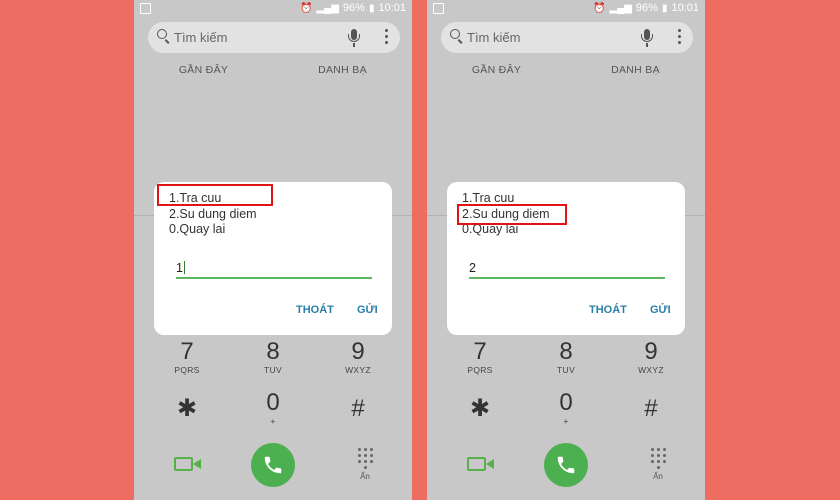  I want to click on ussd-input: 2, so click(472, 268).